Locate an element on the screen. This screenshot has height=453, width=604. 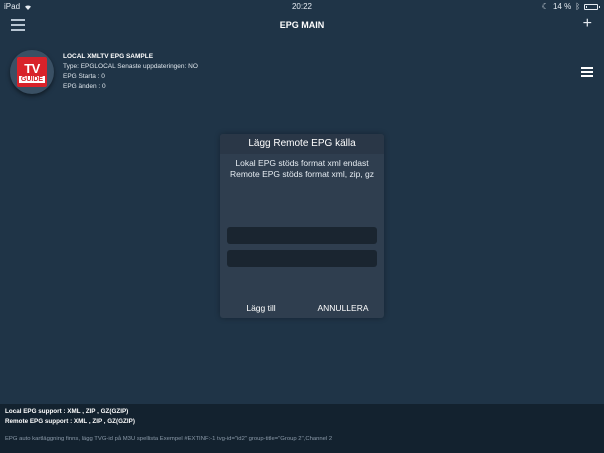
status-bar: iPad 20:22 ☾ 14 % ᛒ is located at coordinates (302, 7).